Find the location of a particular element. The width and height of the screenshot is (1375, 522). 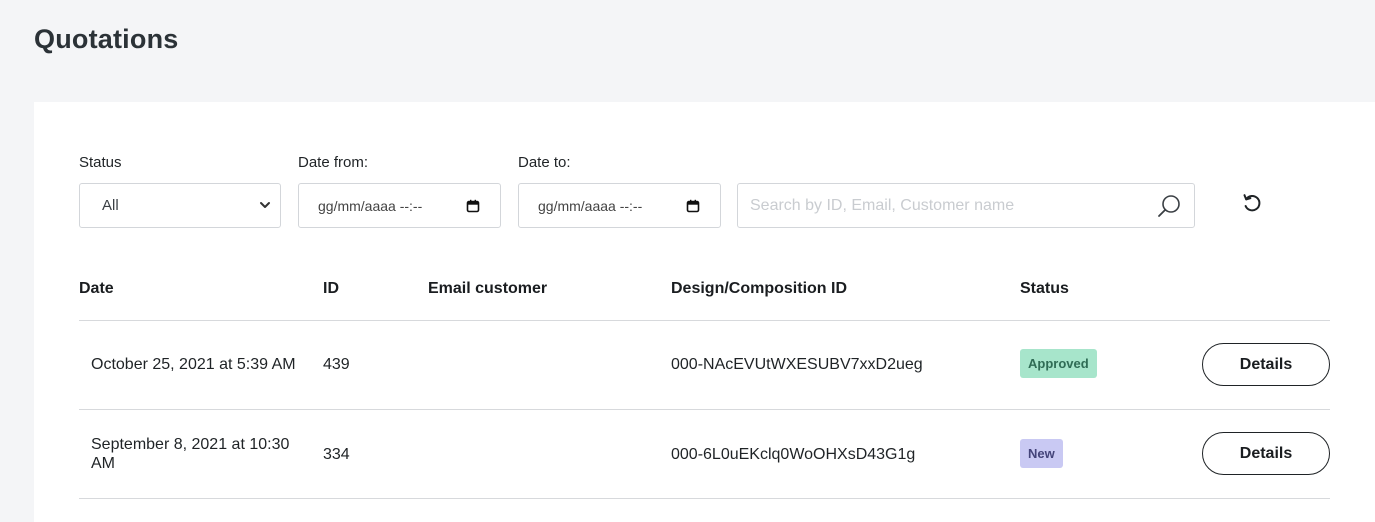

search-input: Search by ID, Email, Customer name is located at coordinates (966, 205).